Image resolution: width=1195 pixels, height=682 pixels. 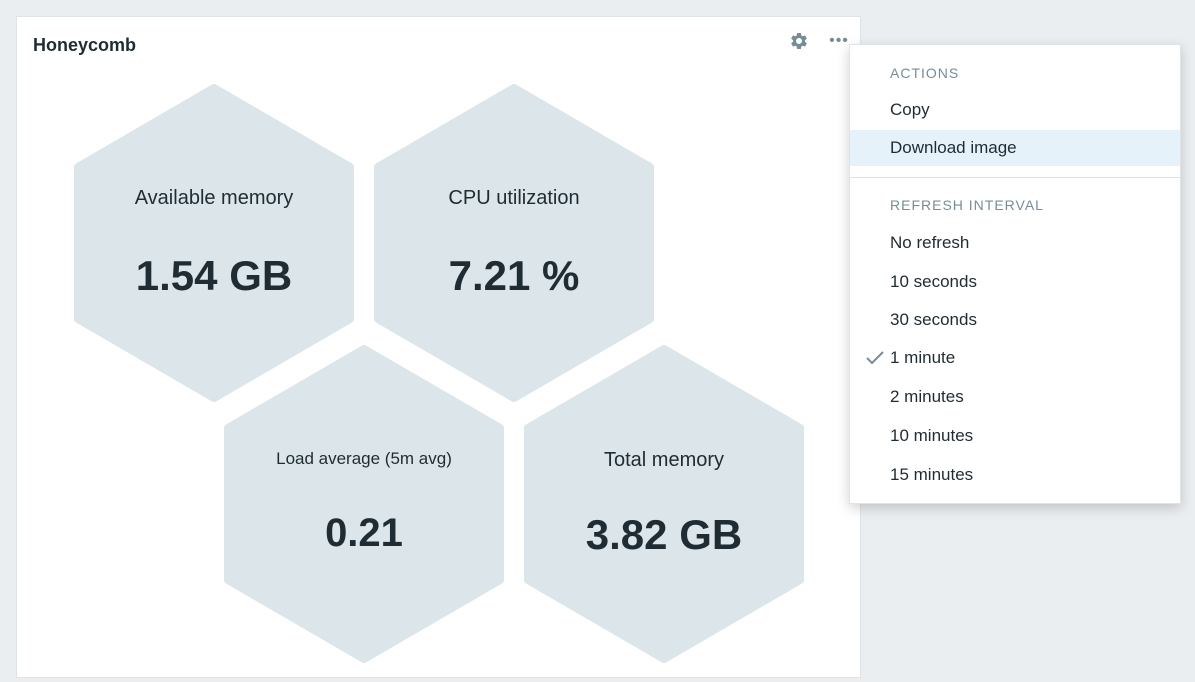 I want to click on menu-item-copy: Copy, so click(x=1015, y=110).